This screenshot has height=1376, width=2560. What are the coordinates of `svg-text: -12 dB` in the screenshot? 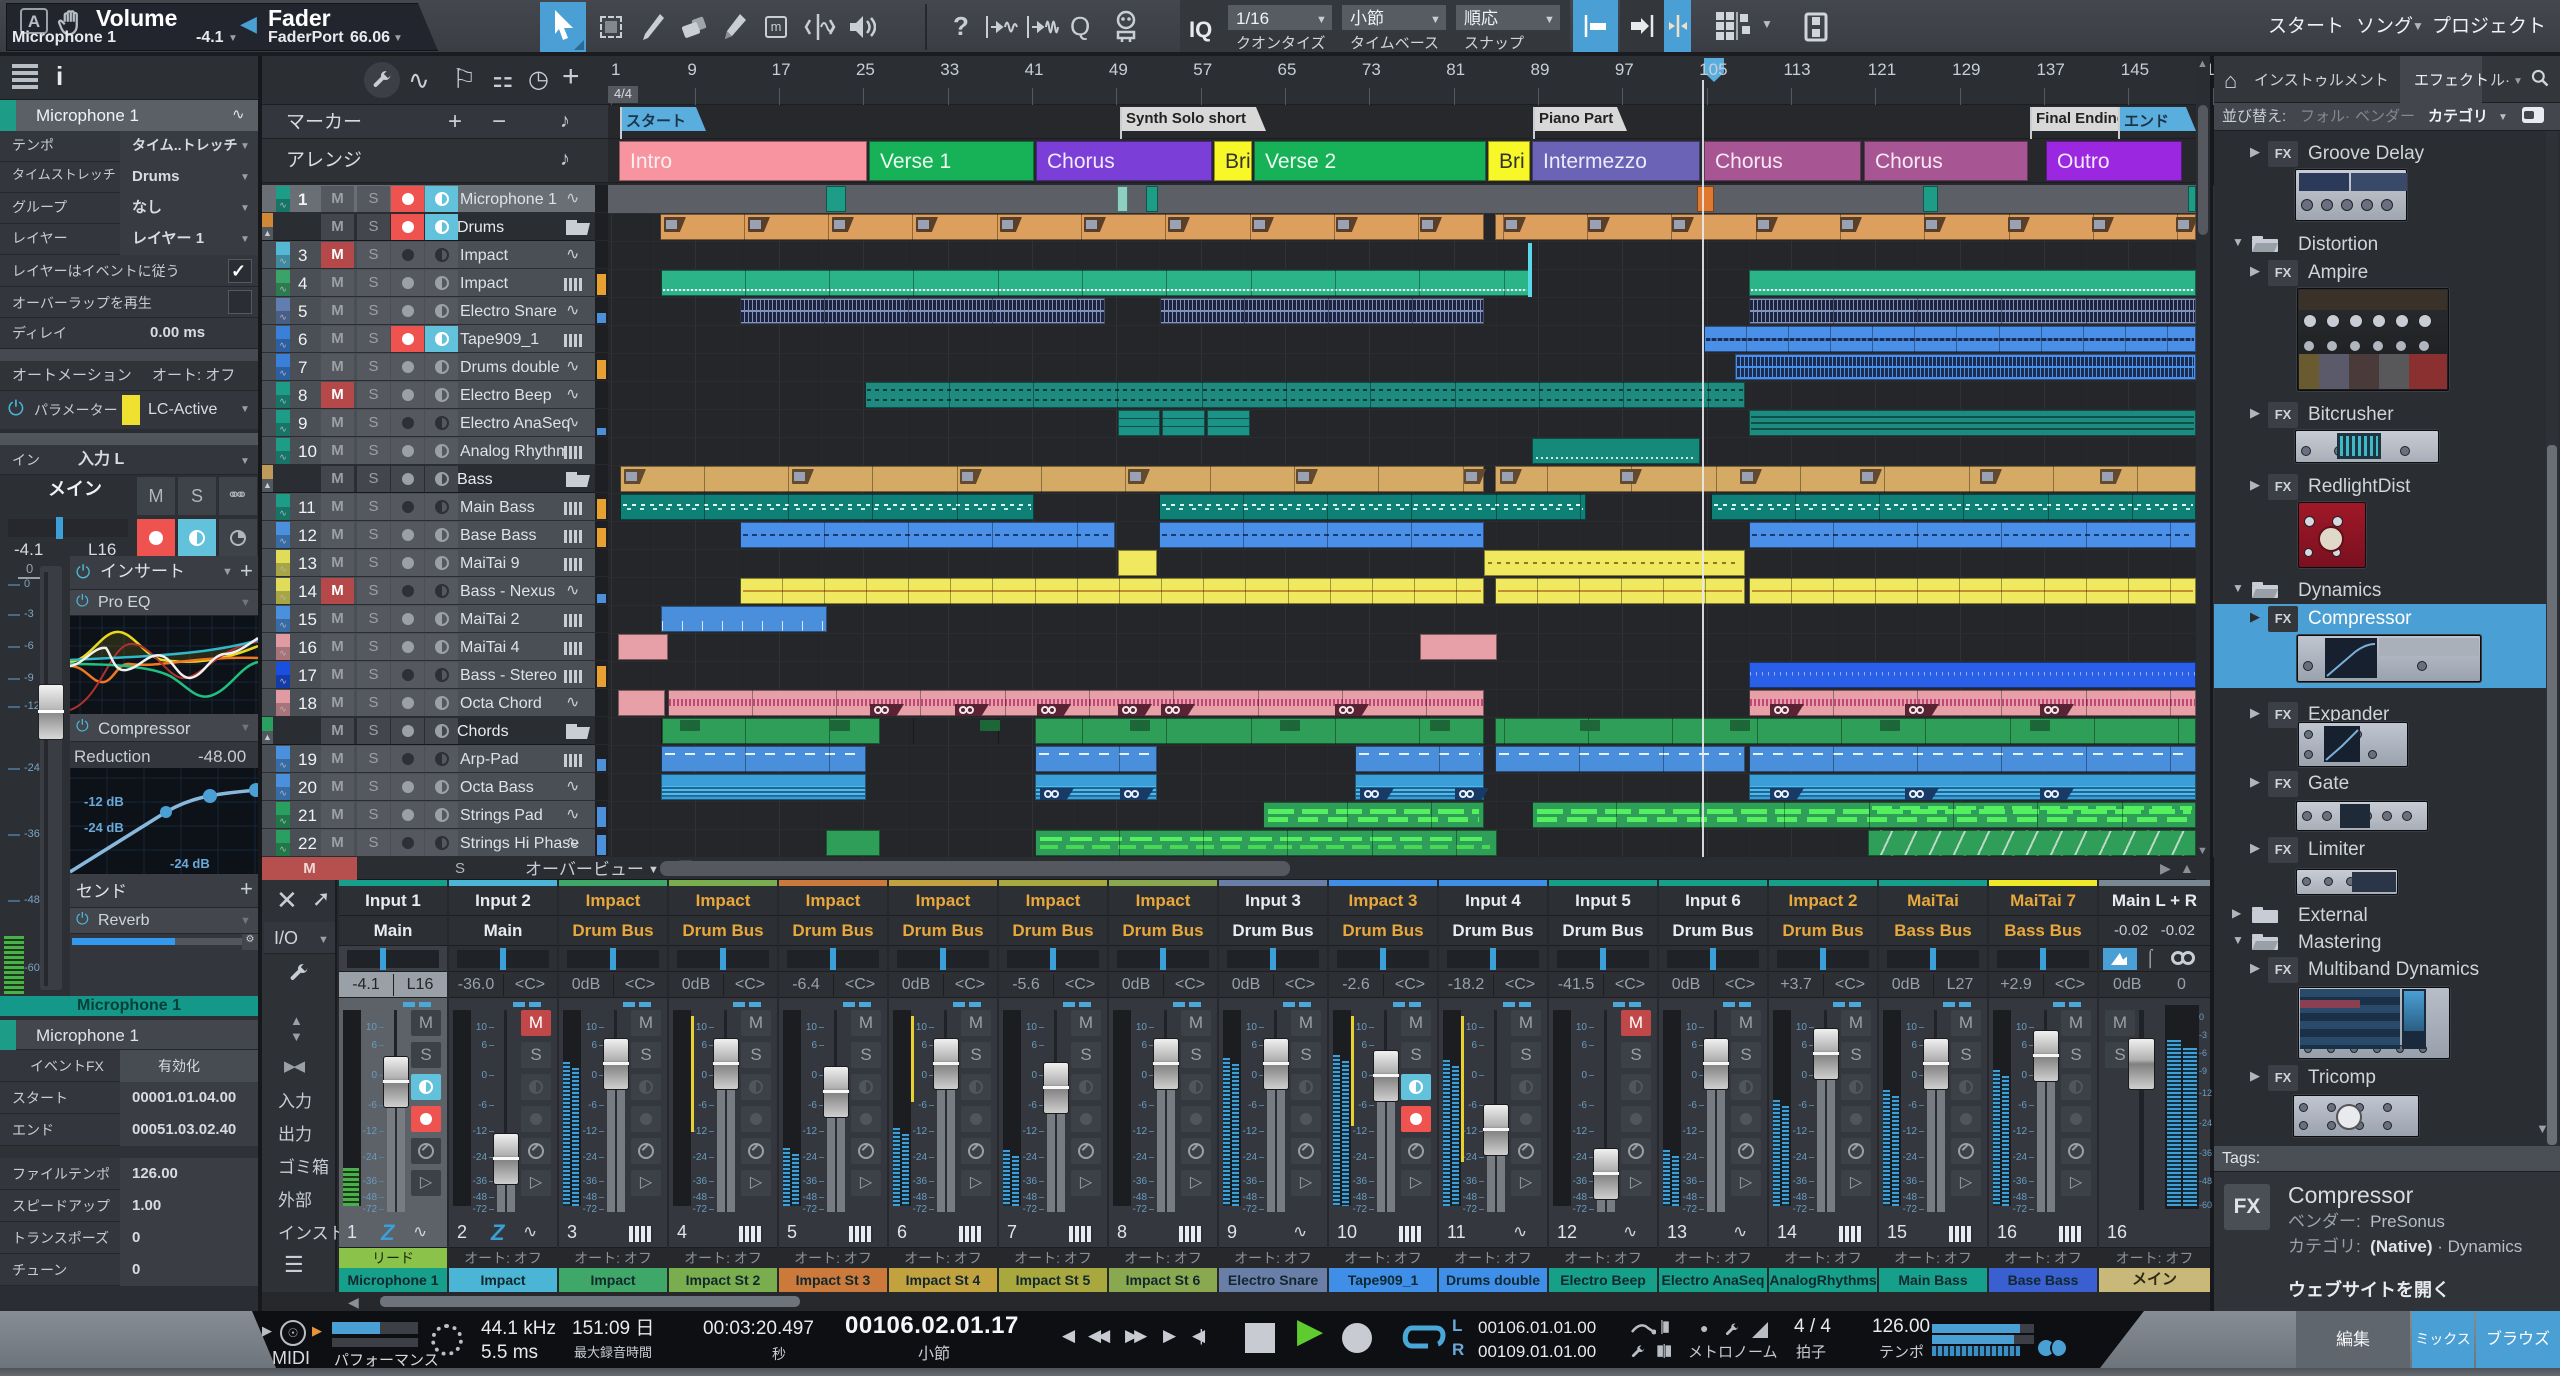 It's located at (104, 801).